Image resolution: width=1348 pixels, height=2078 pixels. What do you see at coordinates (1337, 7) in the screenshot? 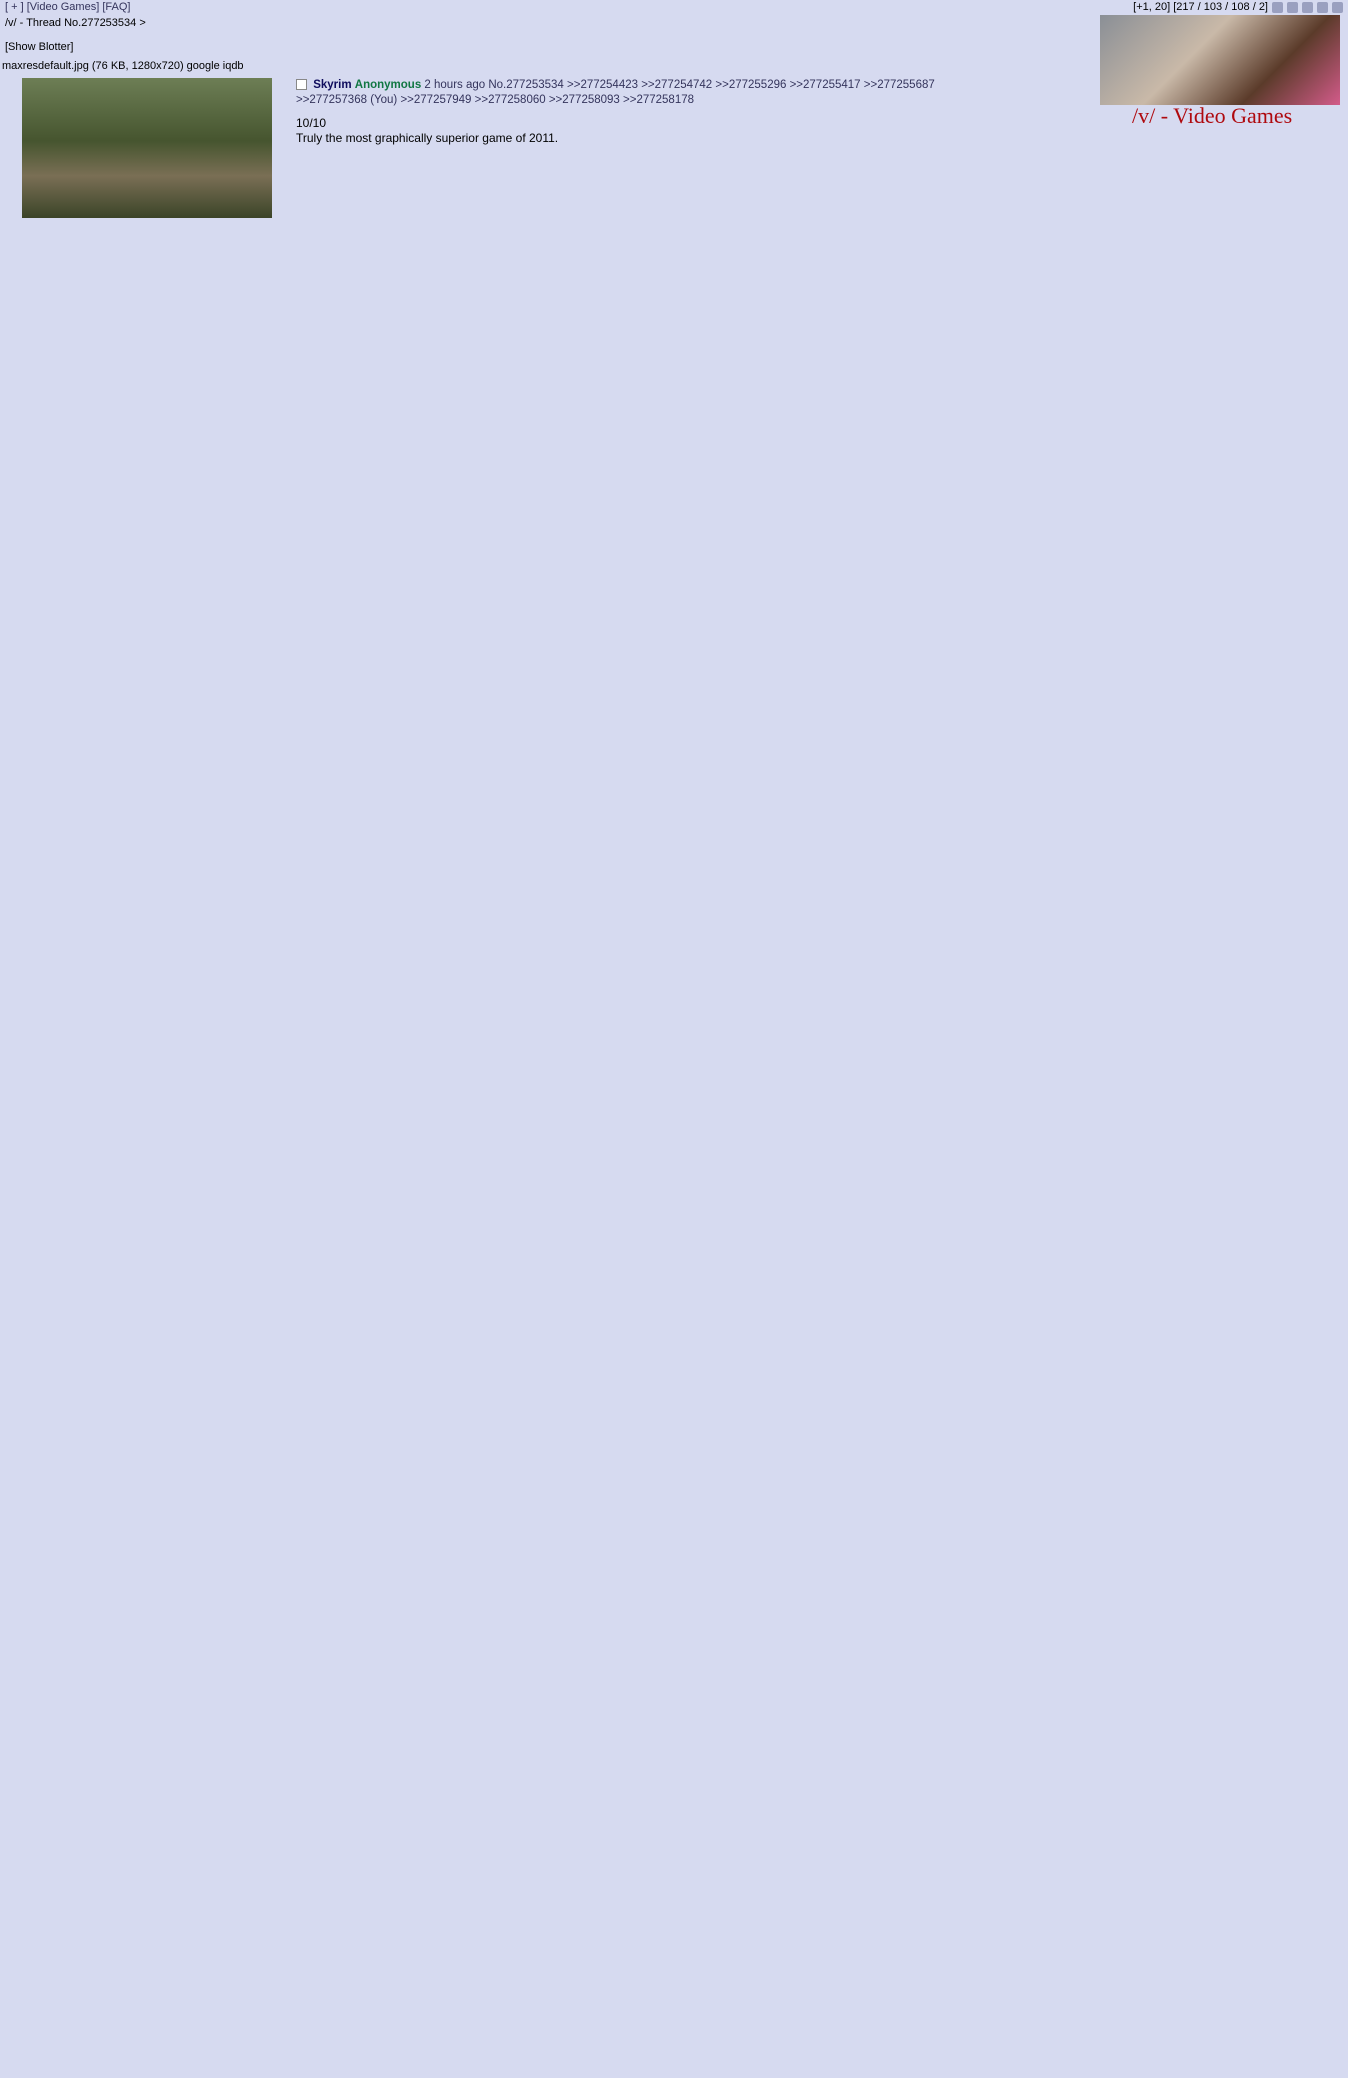
I see `image-icon` at bounding box center [1337, 7].